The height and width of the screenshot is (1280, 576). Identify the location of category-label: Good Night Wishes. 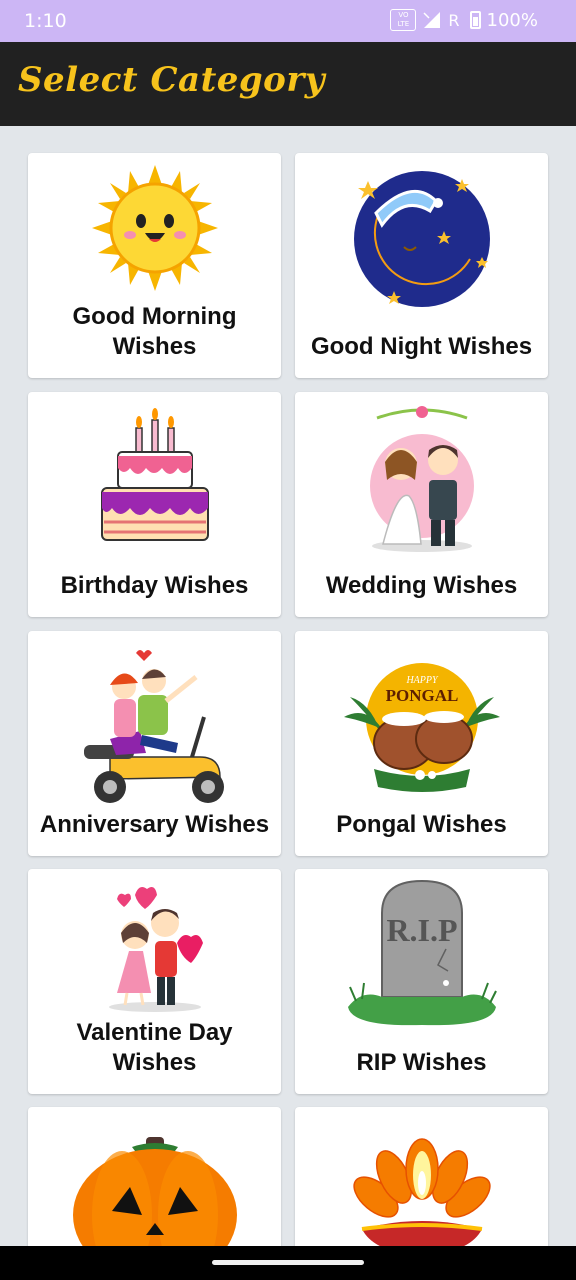
(421, 346).